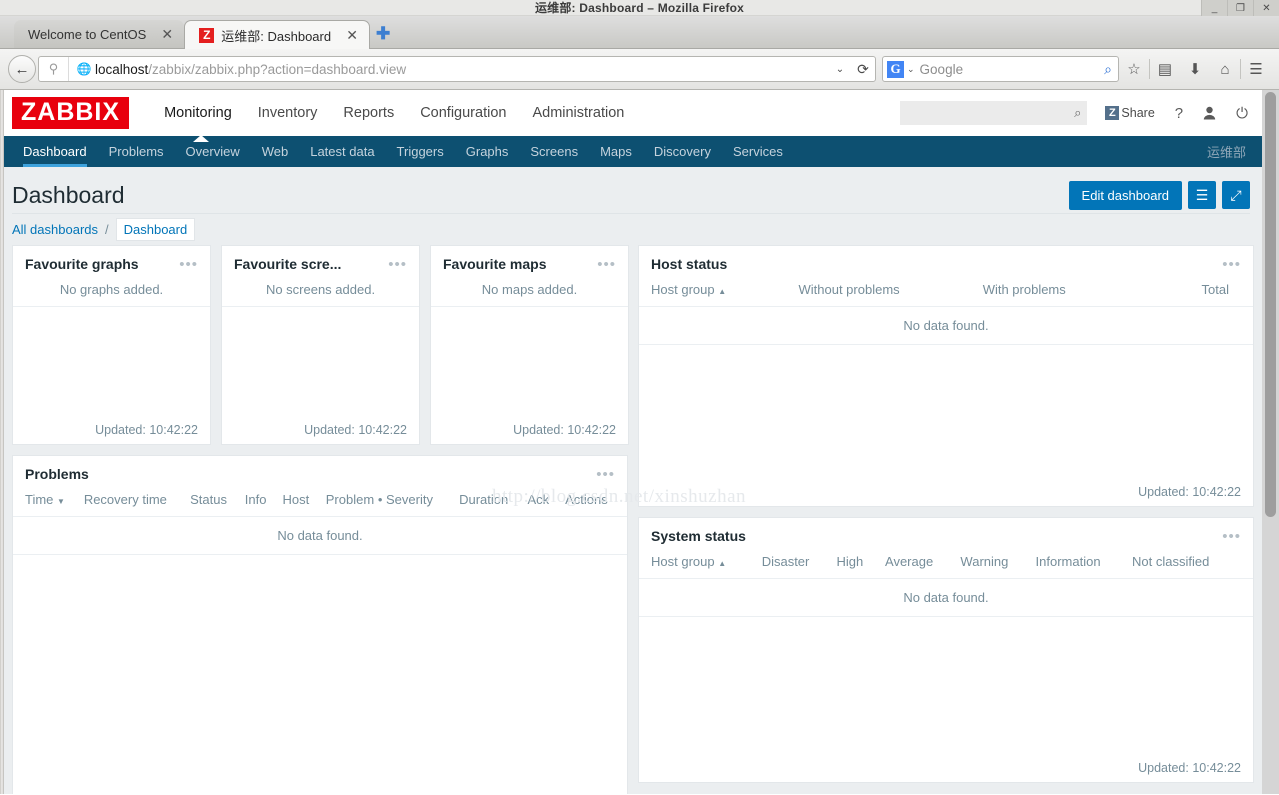 The width and height of the screenshot is (1279, 795). Describe the element at coordinates (1134, 69) in the screenshot. I see `bookmark-star-icon: ☆` at that location.